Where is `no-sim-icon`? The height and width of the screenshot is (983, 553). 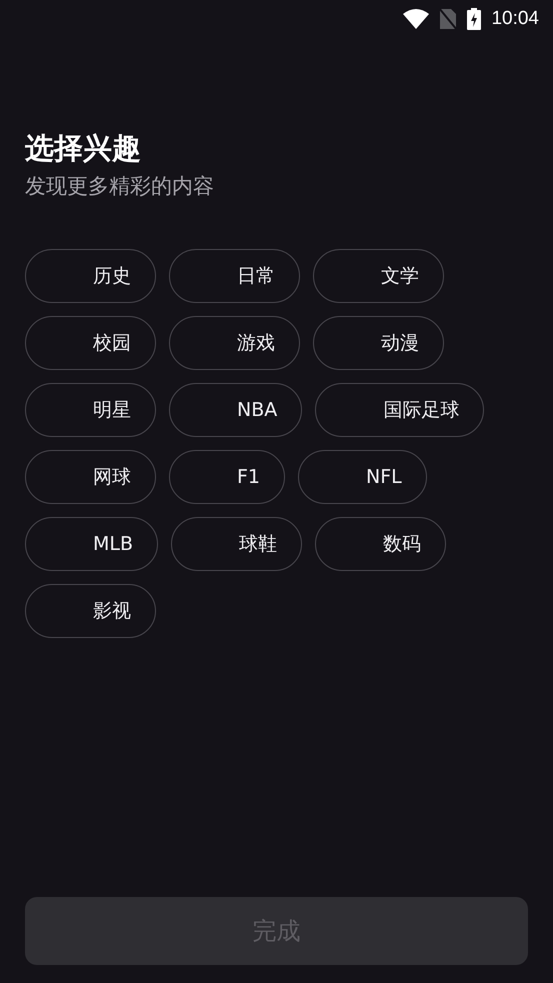 no-sim-icon is located at coordinates (448, 19).